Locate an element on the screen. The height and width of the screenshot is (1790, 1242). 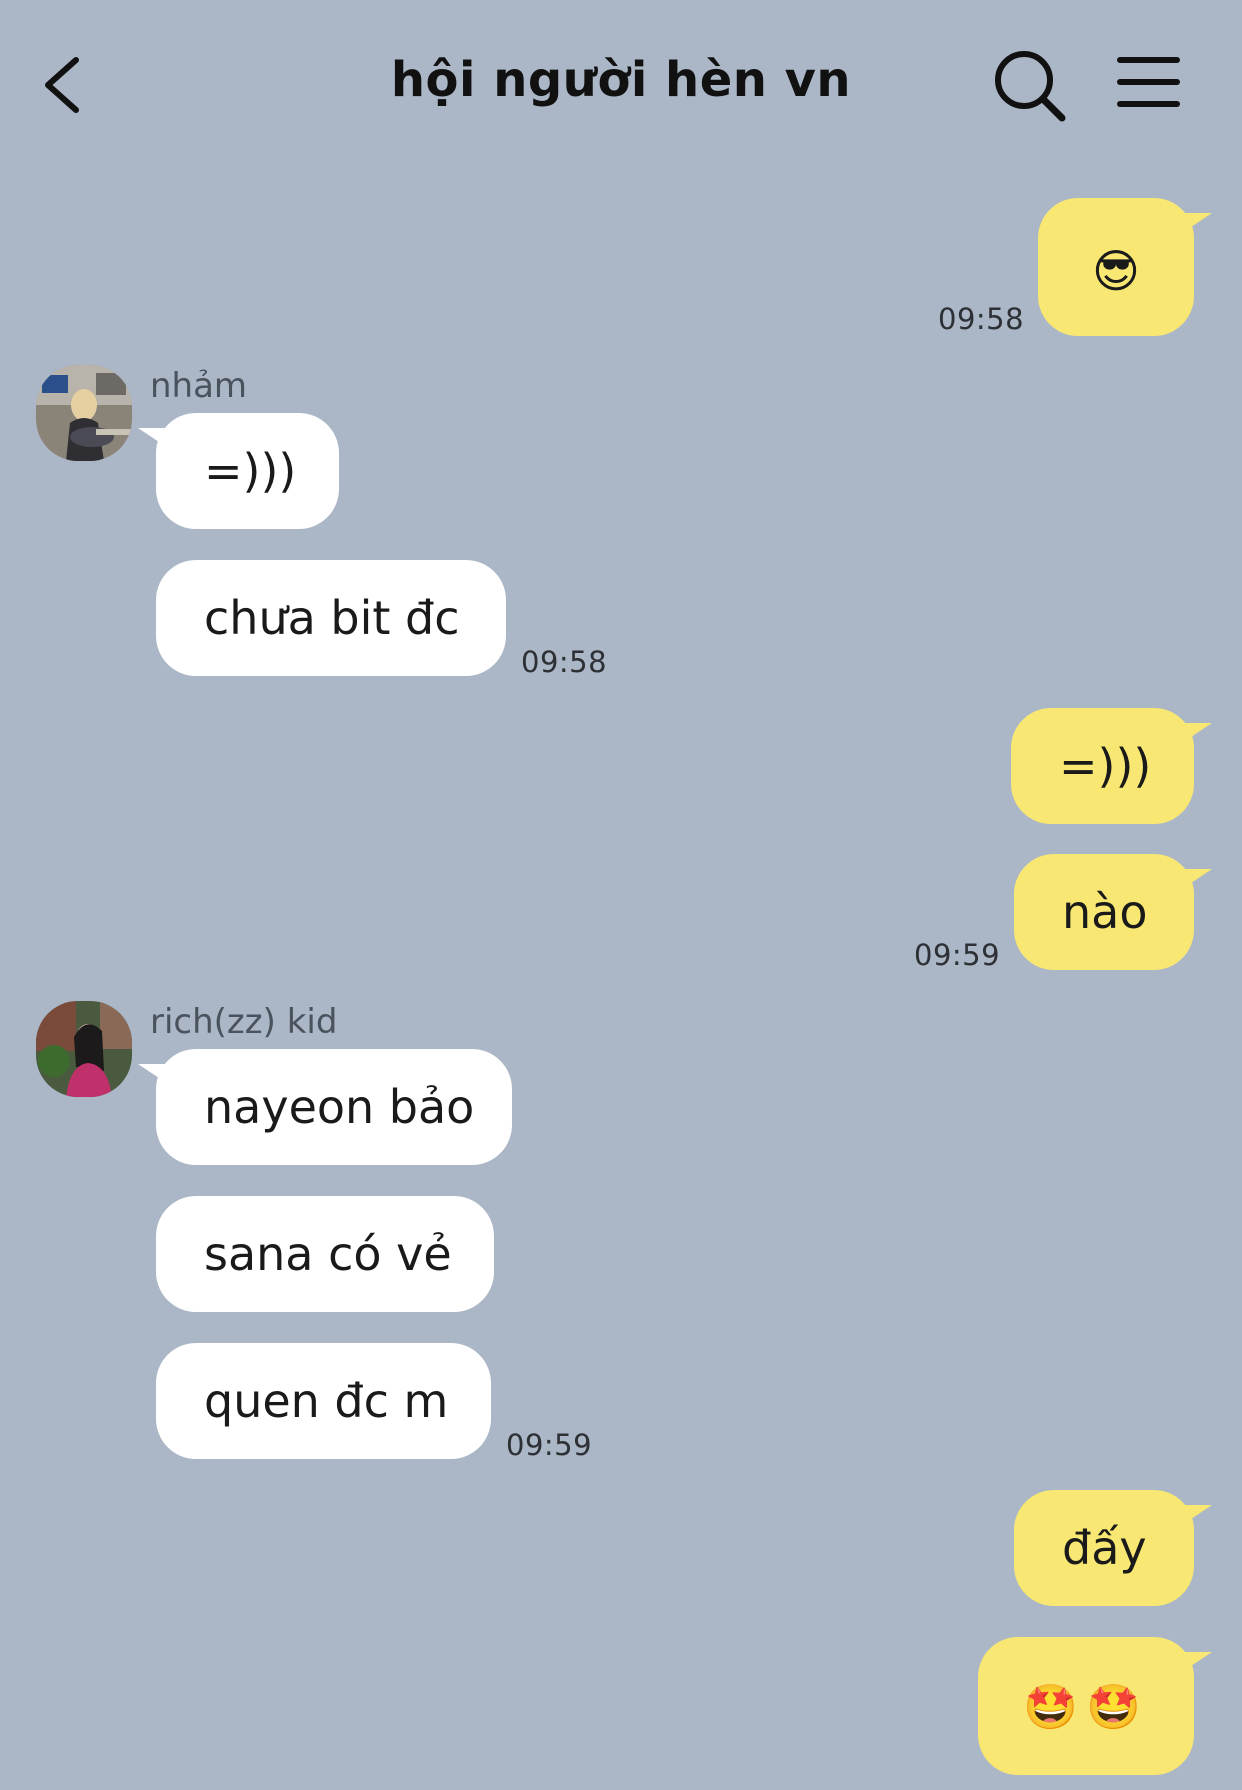
message-bubble-outgoing: 🤩🤩 is located at coordinates (1086, 1706).